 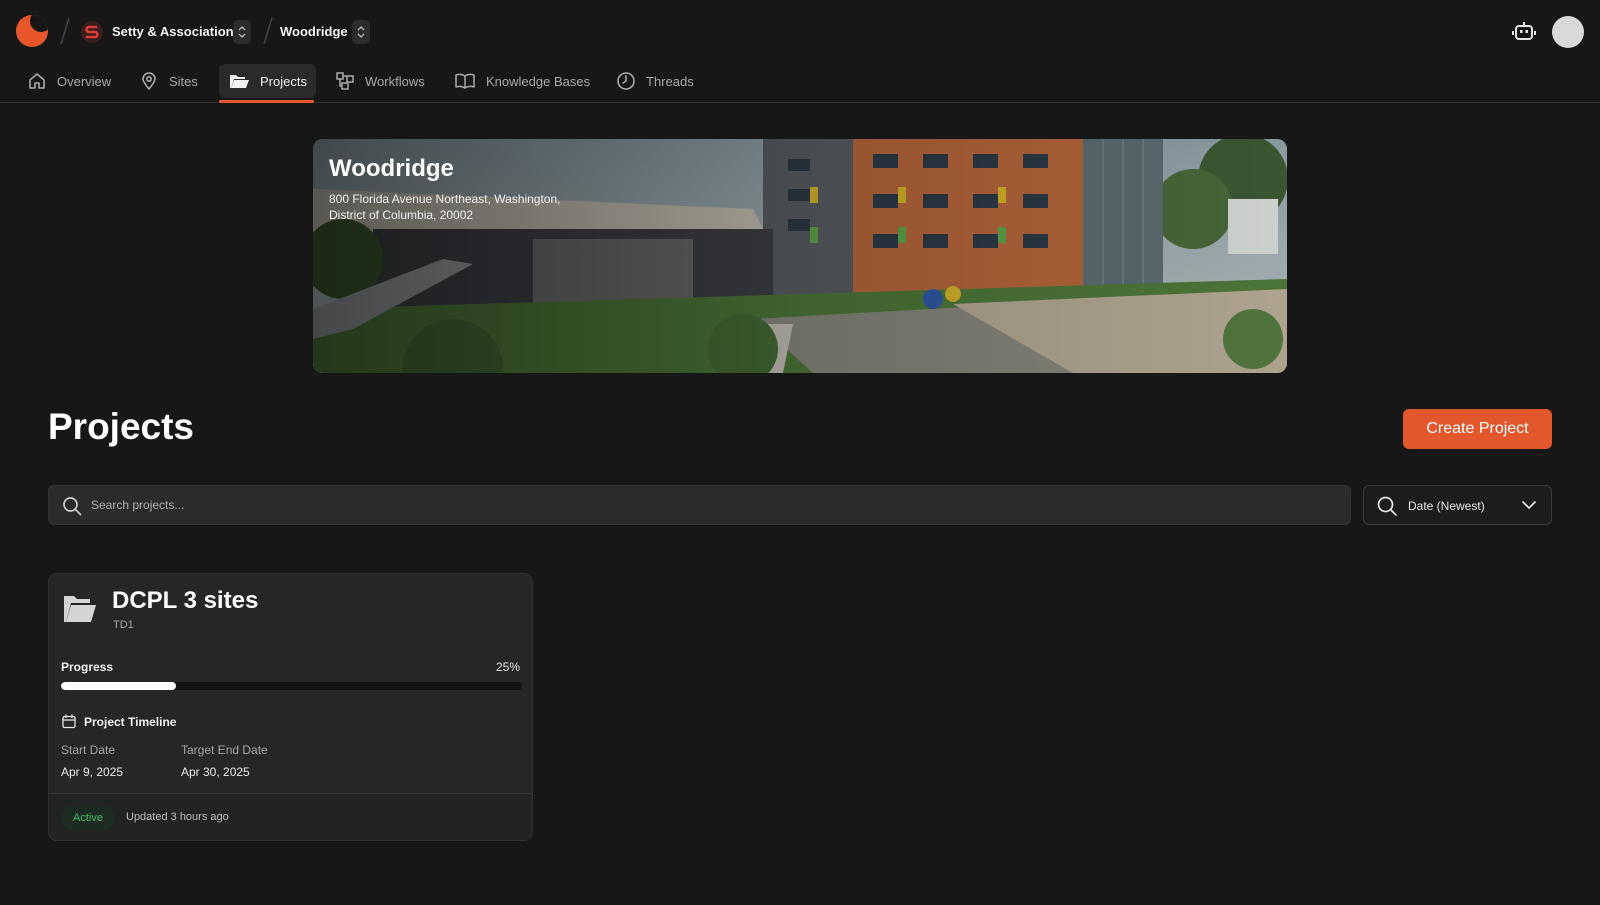 I want to click on tab-sites-label: Sites, so click(x=183, y=81).